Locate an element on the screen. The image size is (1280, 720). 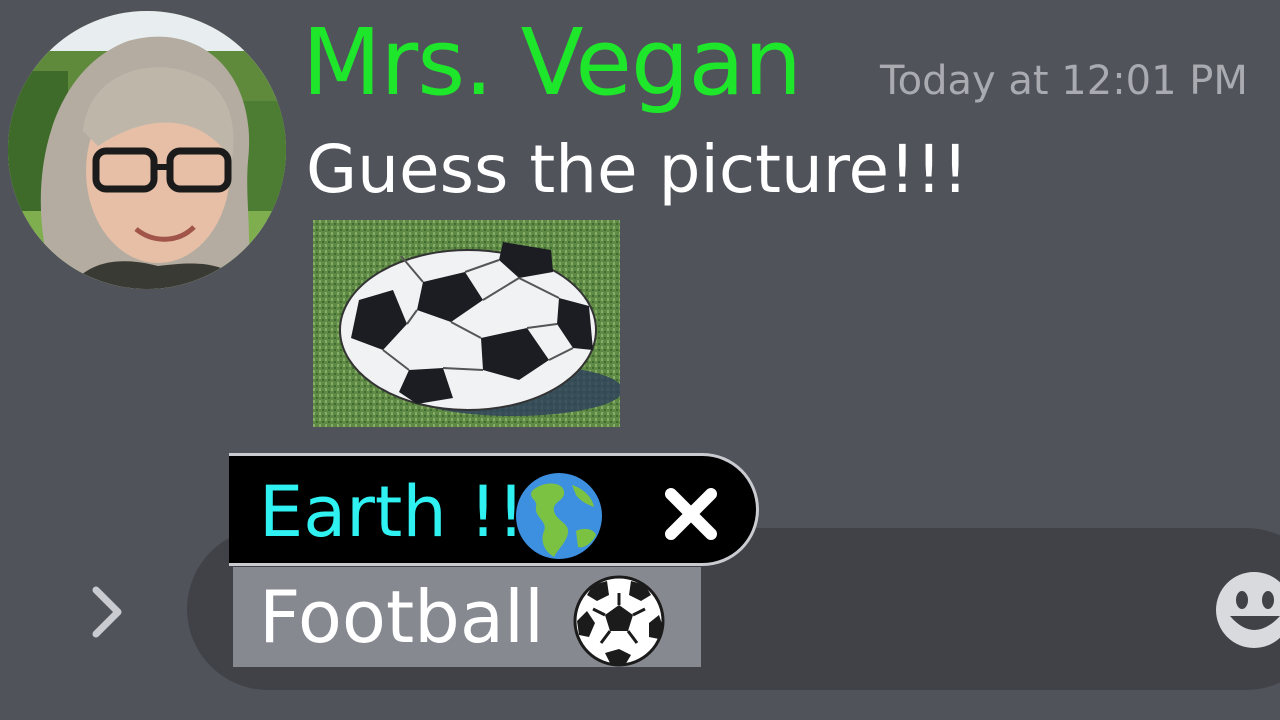
image-attachment is located at coordinates (466, 323).